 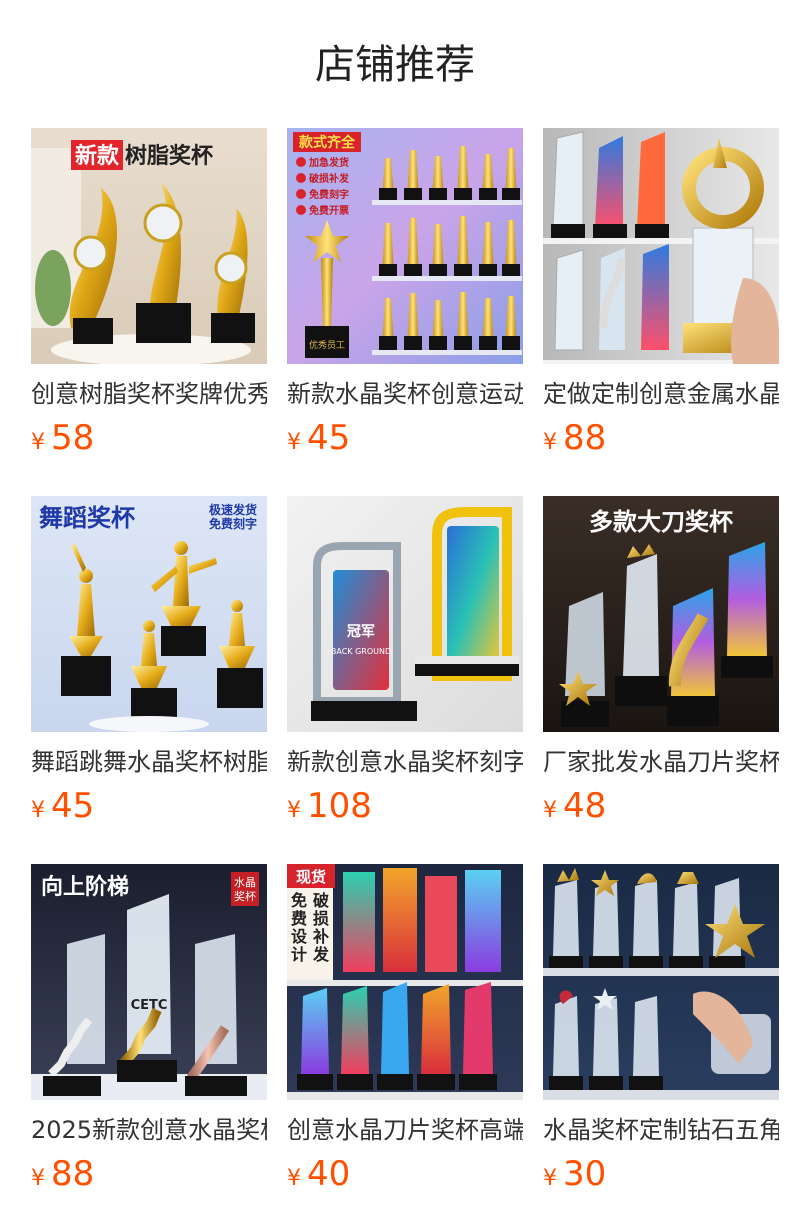 What do you see at coordinates (87, 518) in the screenshot?
I see `svg-text: 舞蹈奖杯` at bounding box center [87, 518].